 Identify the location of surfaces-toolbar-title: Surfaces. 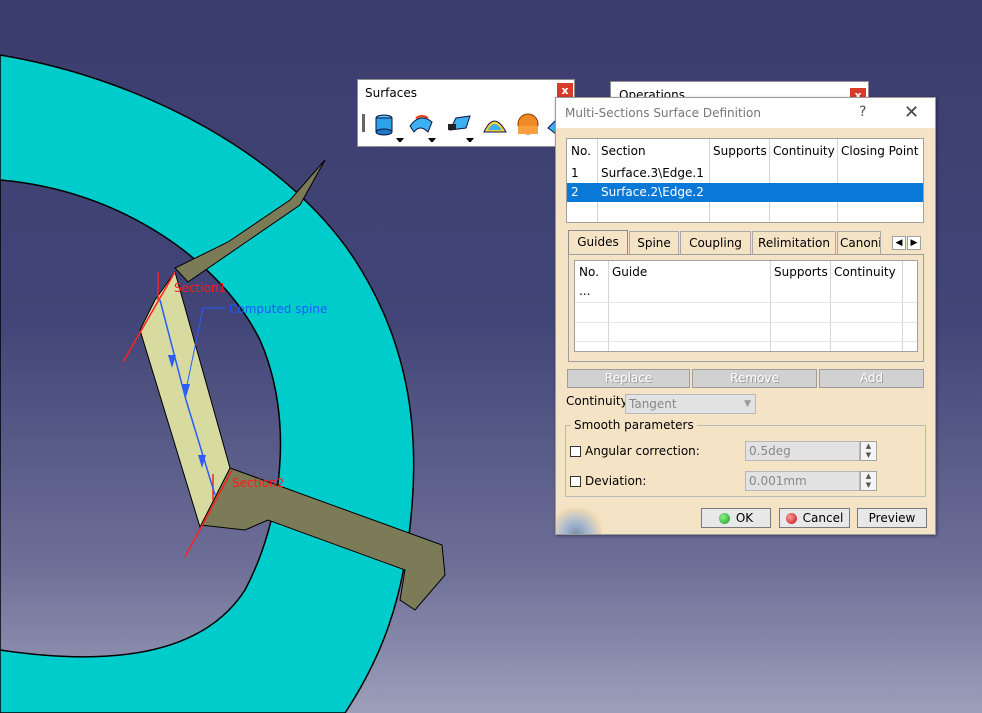
(391, 93).